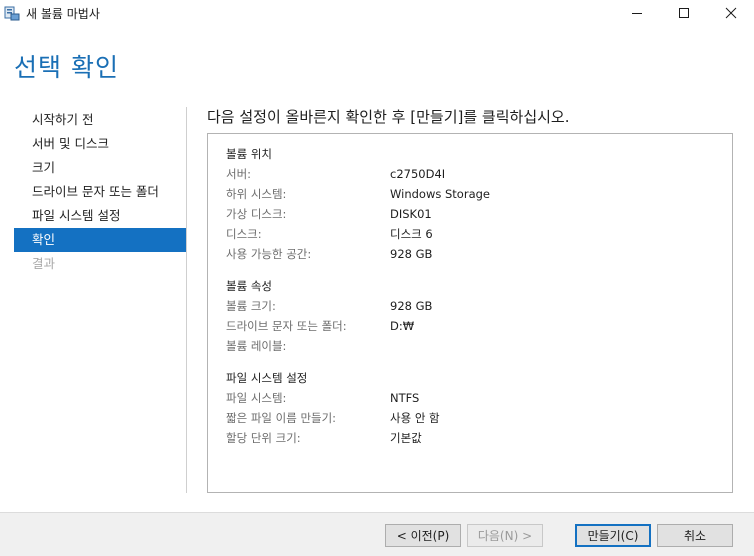 The height and width of the screenshot is (556, 754). I want to click on row-value: 기본값, so click(406, 438).